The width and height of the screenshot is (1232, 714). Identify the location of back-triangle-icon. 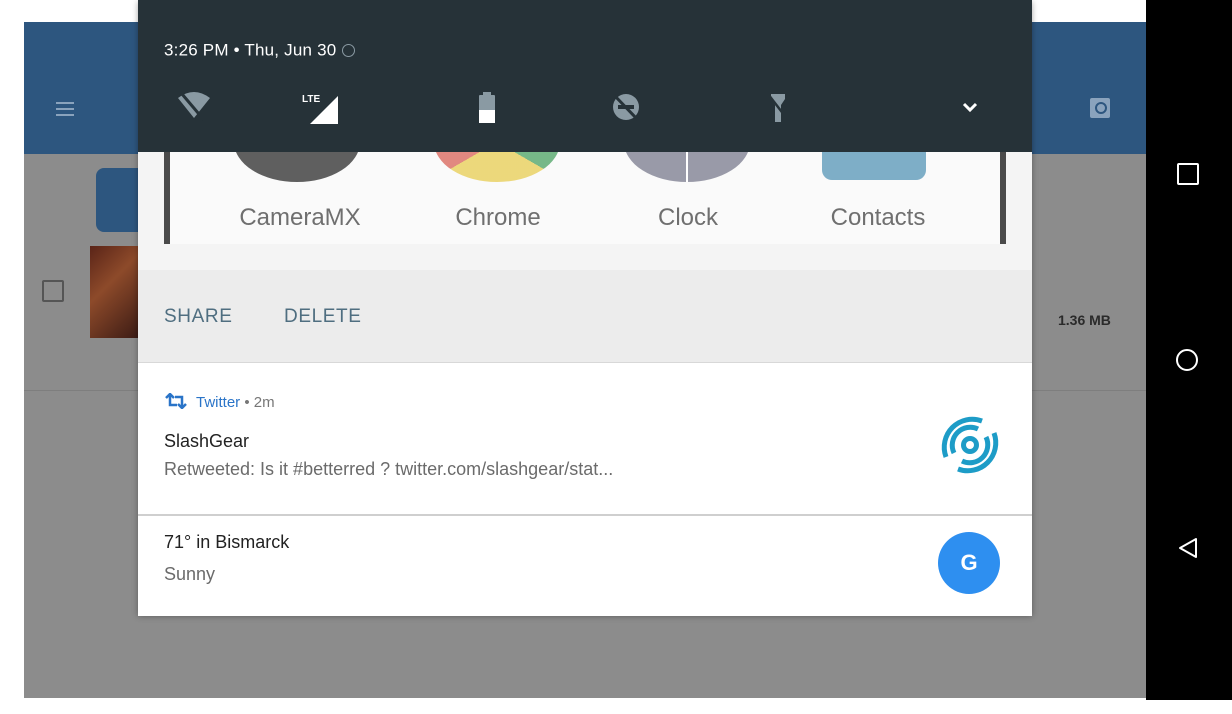
(1188, 548).